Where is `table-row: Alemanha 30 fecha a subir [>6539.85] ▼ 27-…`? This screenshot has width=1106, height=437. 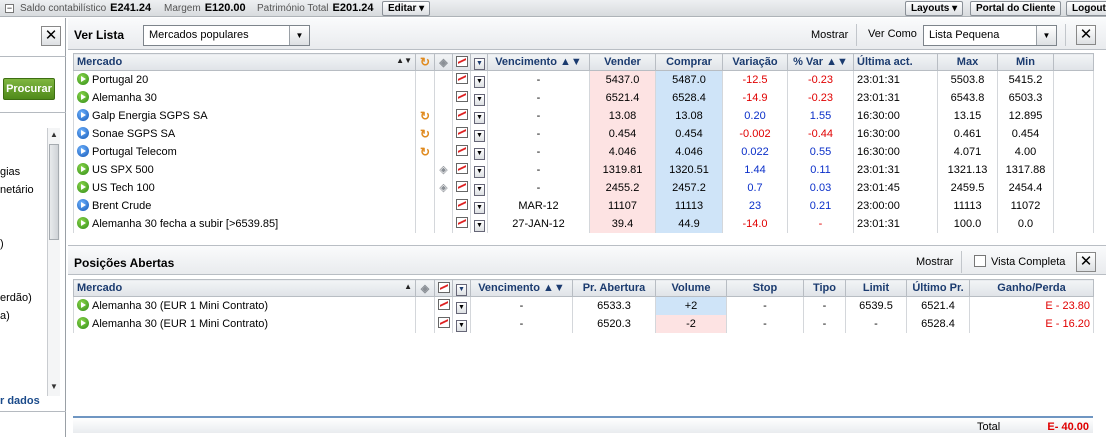
table-row: Alemanha 30 fecha a subir [>6539.85] ▼ 27-… is located at coordinates (583, 223).